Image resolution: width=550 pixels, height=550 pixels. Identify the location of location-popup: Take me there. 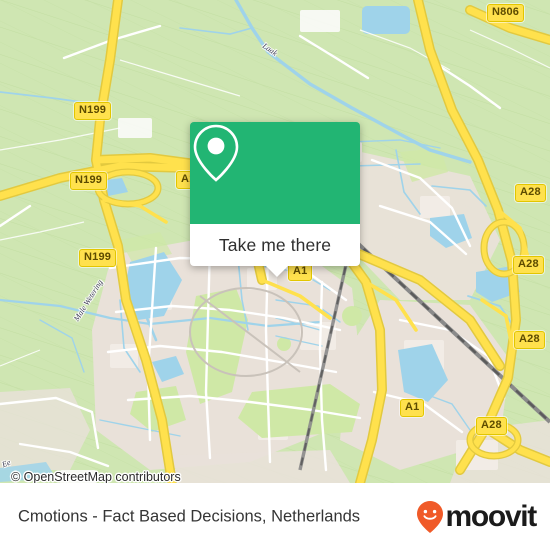
(275, 199).